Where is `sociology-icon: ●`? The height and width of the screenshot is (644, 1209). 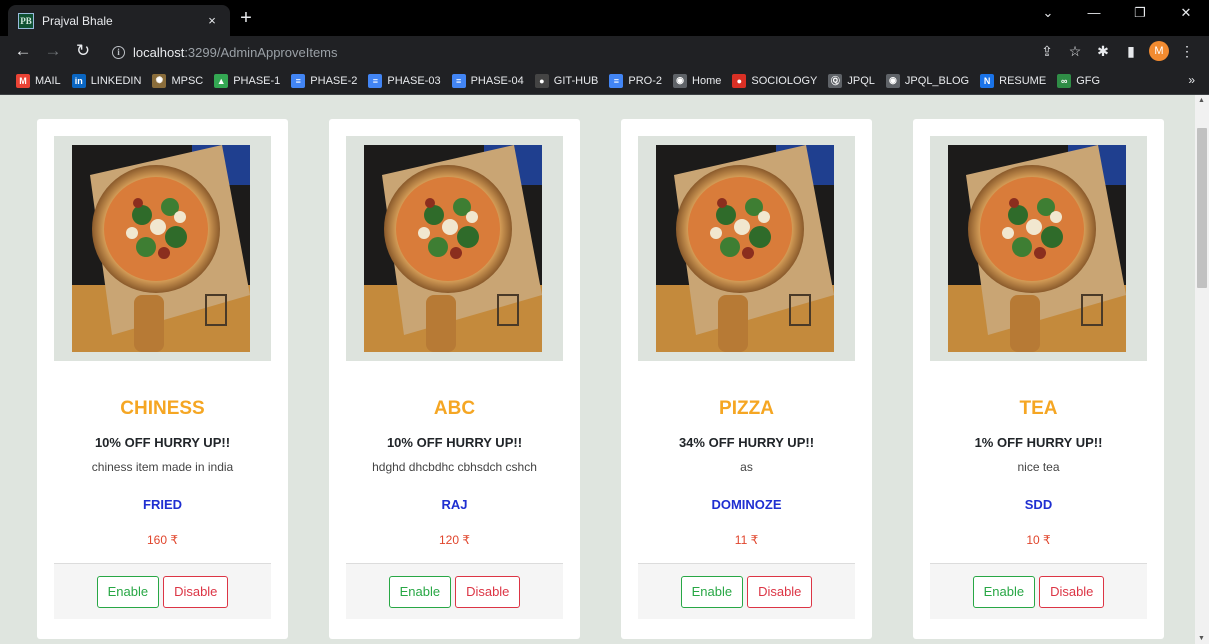
sociology-icon: ● is located at coordinates (739, 80).